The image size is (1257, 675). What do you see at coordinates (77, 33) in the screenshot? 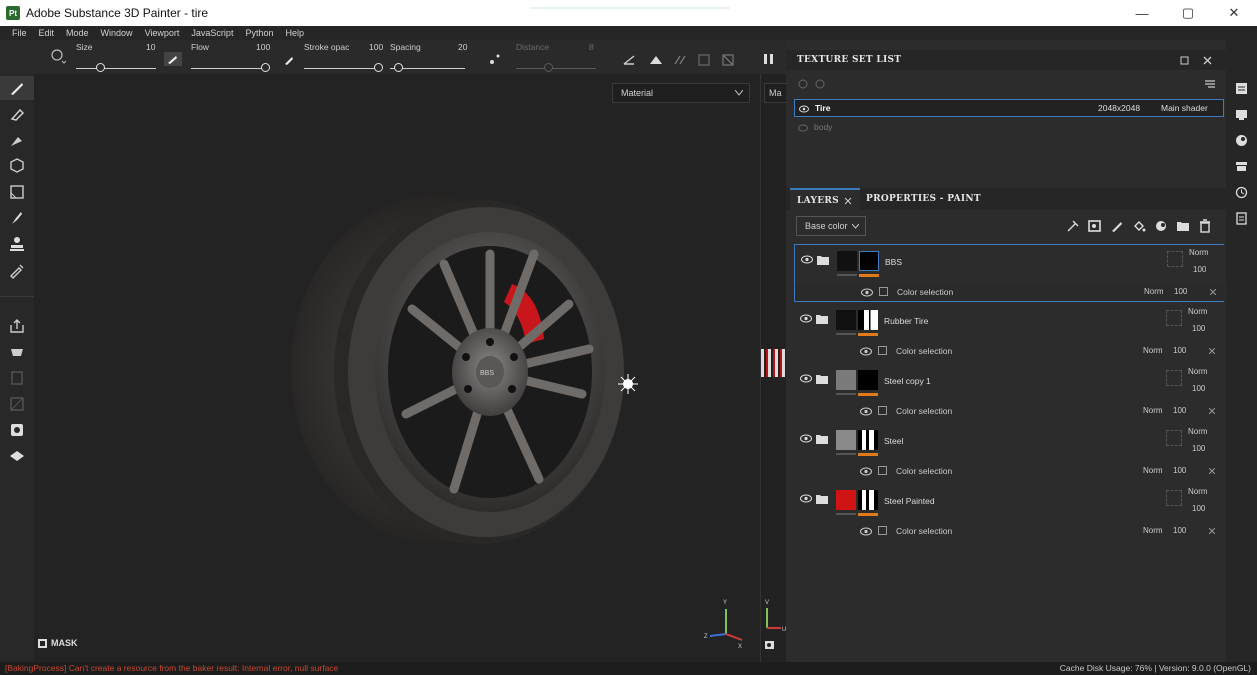
I see `menu-mode: Mode` at bounding box center [77, 33].